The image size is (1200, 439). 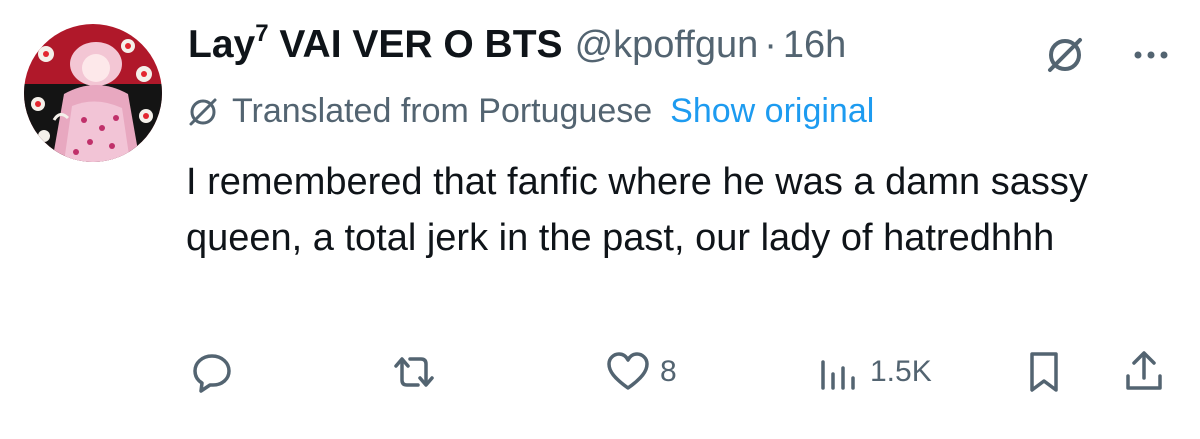 What do you see at coordinates (838, 372) in the screenshot?
I see `bar-chart-icon` at bounding box center [838, 372].